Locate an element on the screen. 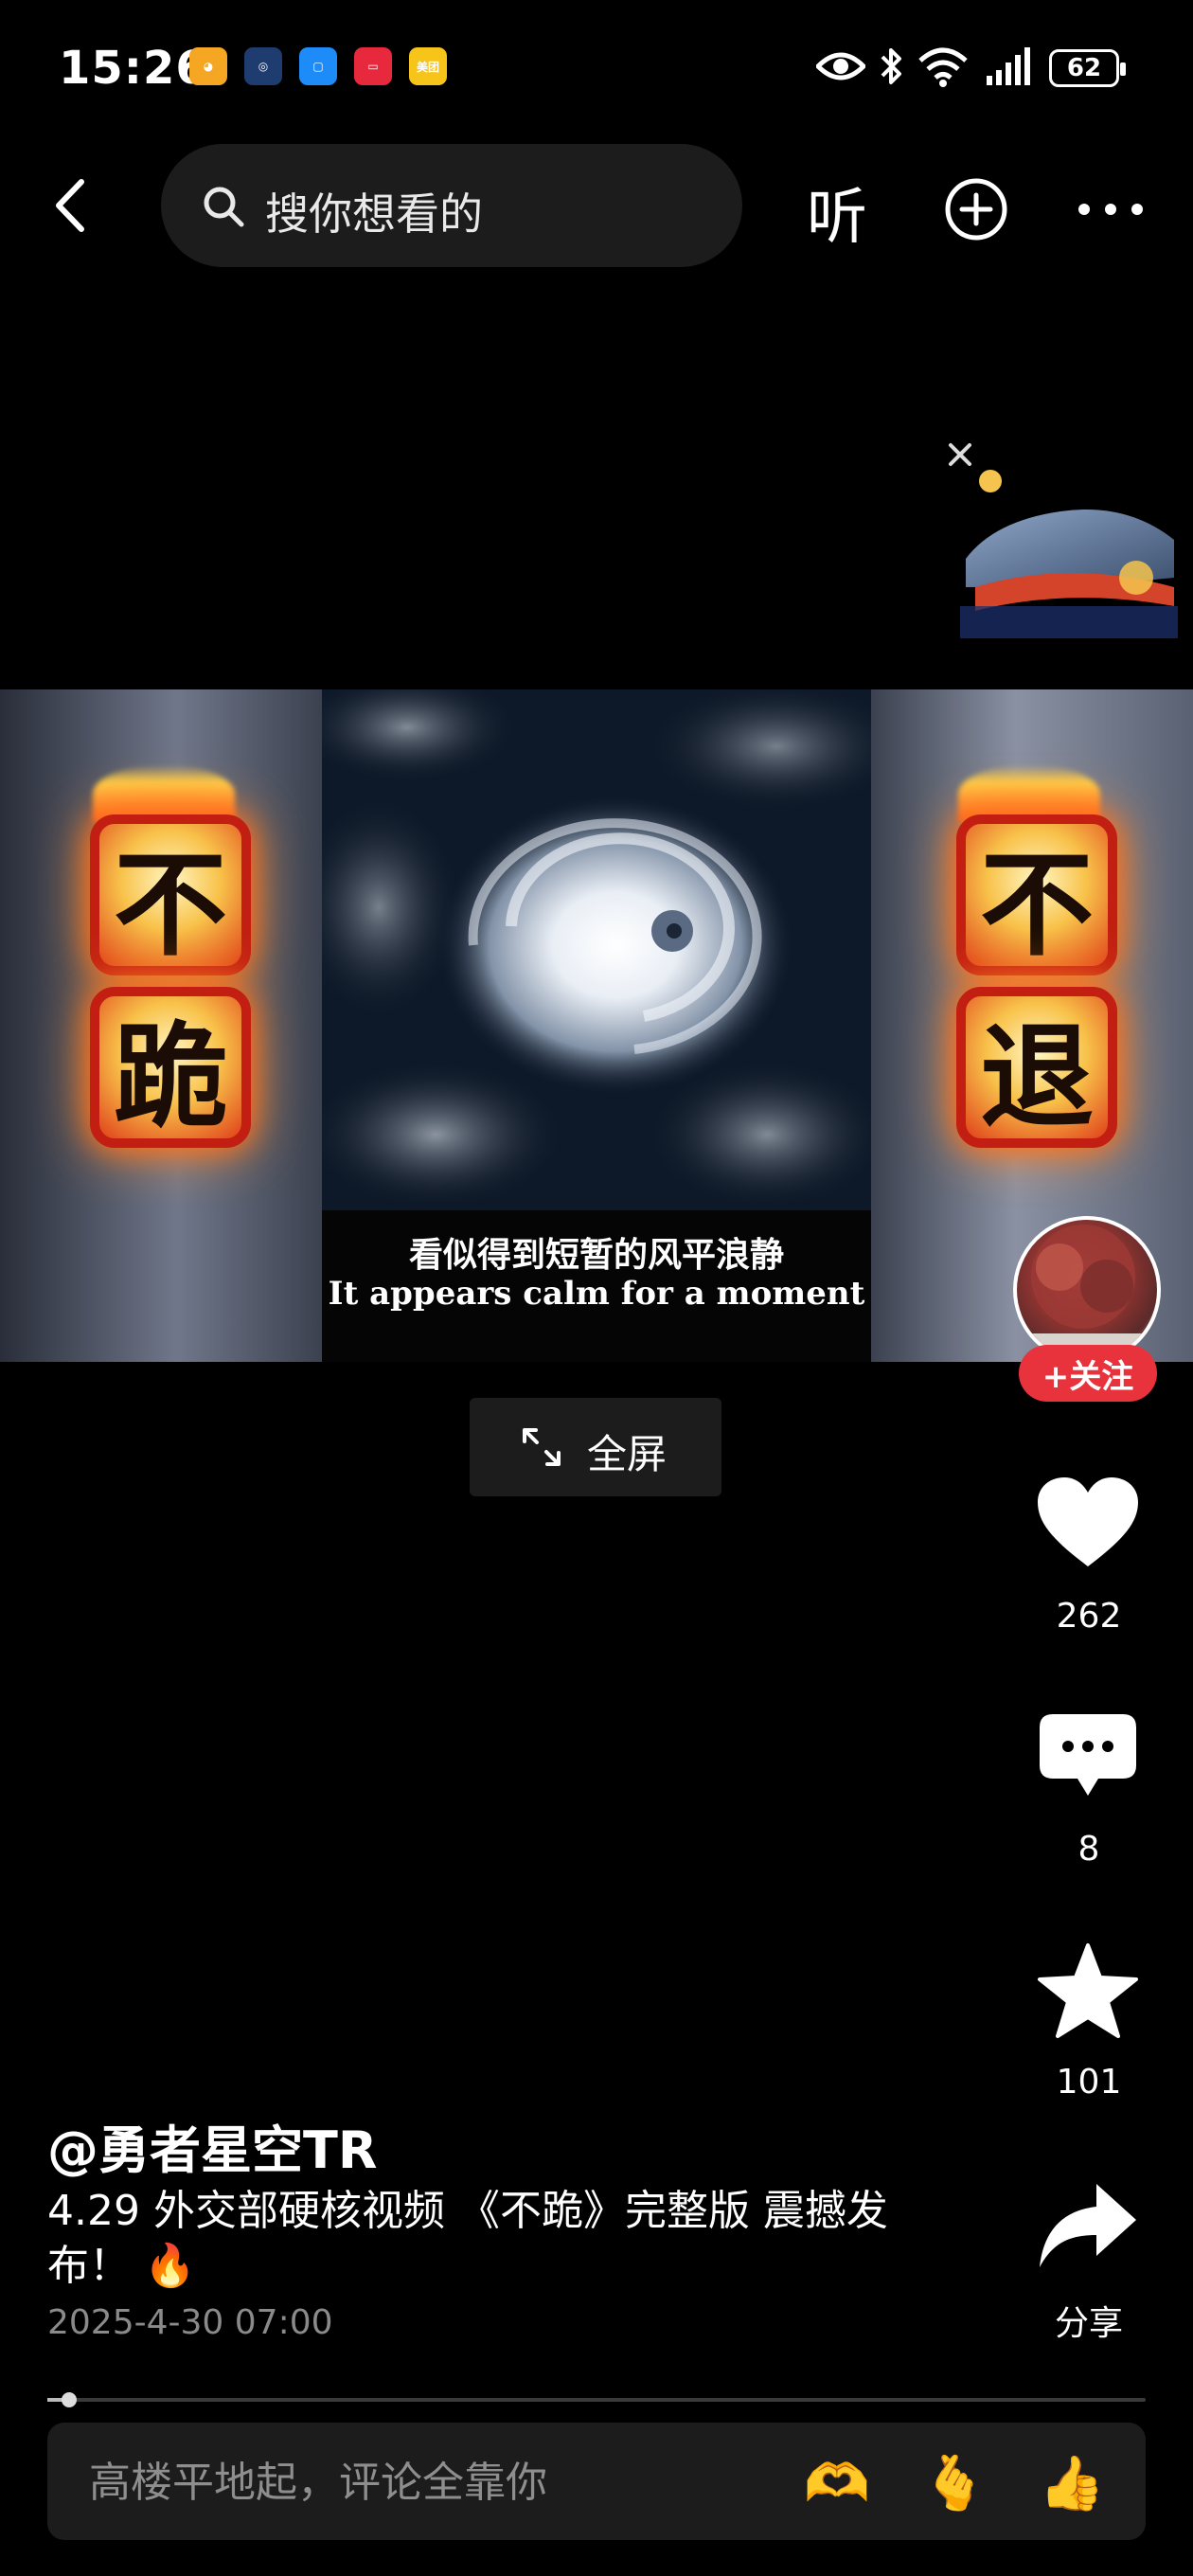 This screenshot has height=2576, width=1193. favorite-count: 101 is located at coordinates (1089, 2082).